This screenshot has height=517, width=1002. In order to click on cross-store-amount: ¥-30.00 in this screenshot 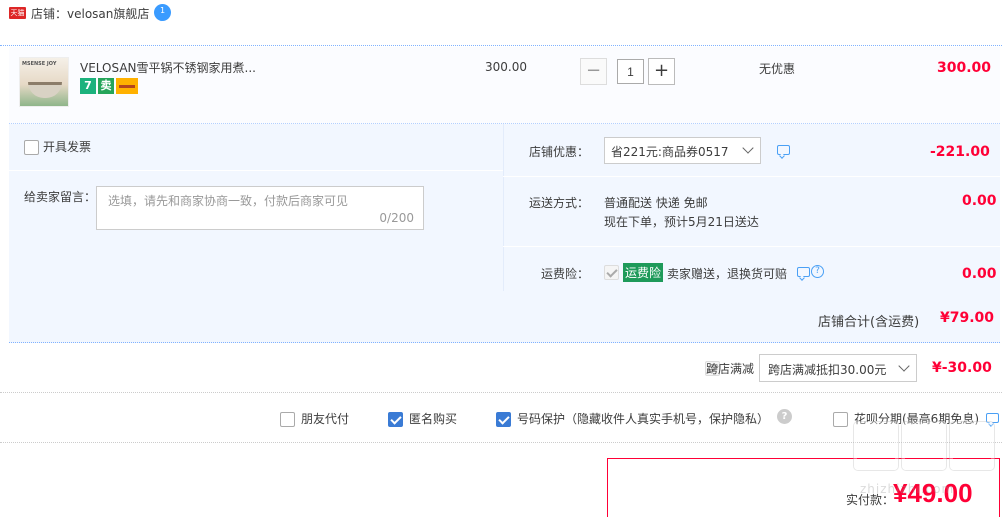, I will do `click(962, 368)`.